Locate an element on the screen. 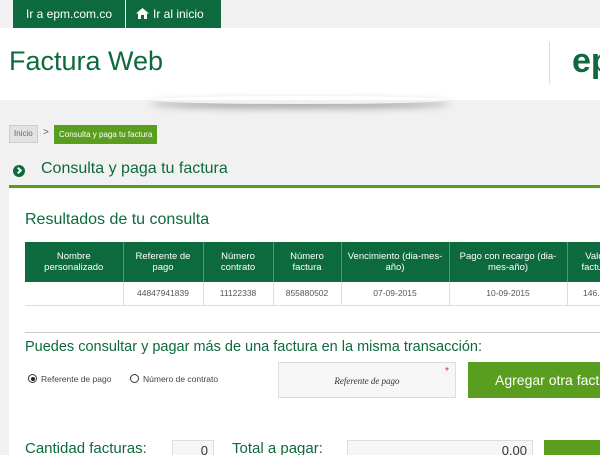 The width and height of the screenshot is (600, 455). page-title: Factura Web is located at coordinates (86, 61).